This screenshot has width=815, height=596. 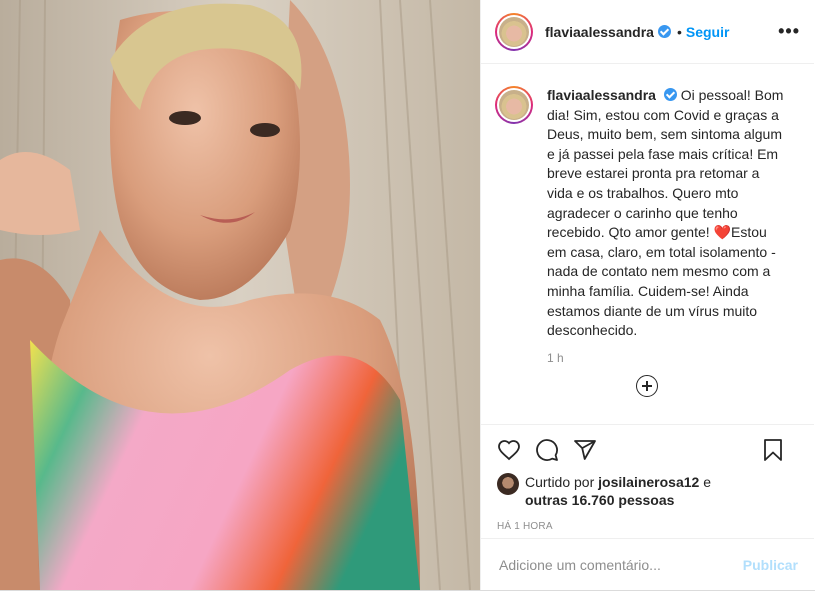 I want to click on publish-button: Publicar, so click(x=770, y=565).